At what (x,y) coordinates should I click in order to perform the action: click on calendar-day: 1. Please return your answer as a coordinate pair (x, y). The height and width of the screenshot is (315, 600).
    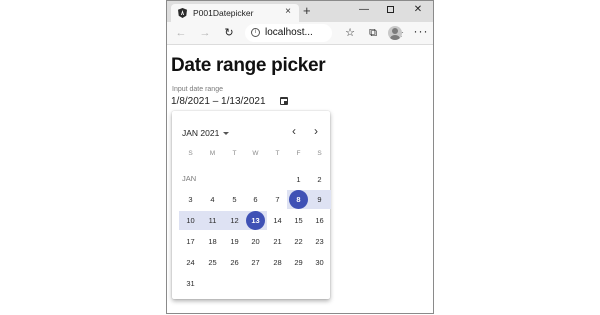
    Looking at the image, I should click on (298, 179).